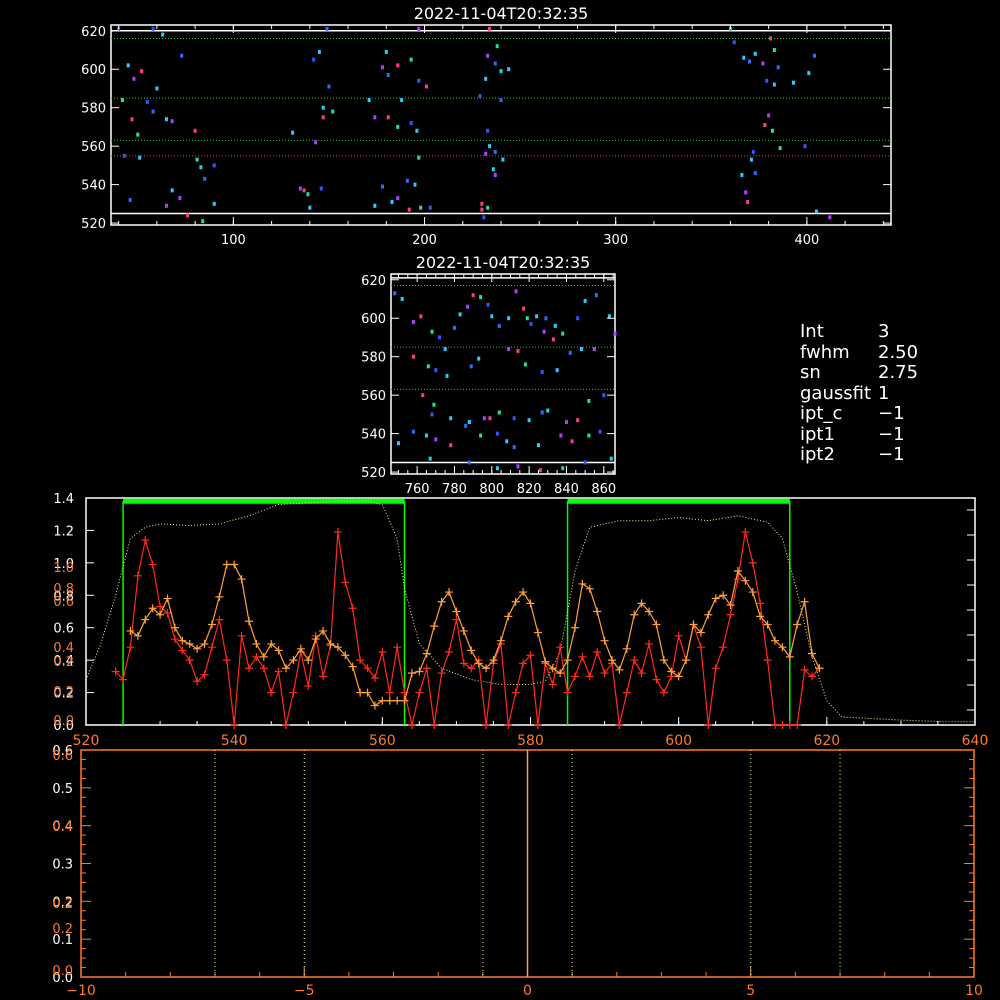 The image size is (1000, 1000). What do you see at coordinates (93, 32) in the screenshot?
I see `top-ytick-label: 620` at bounding box center [93, 32].